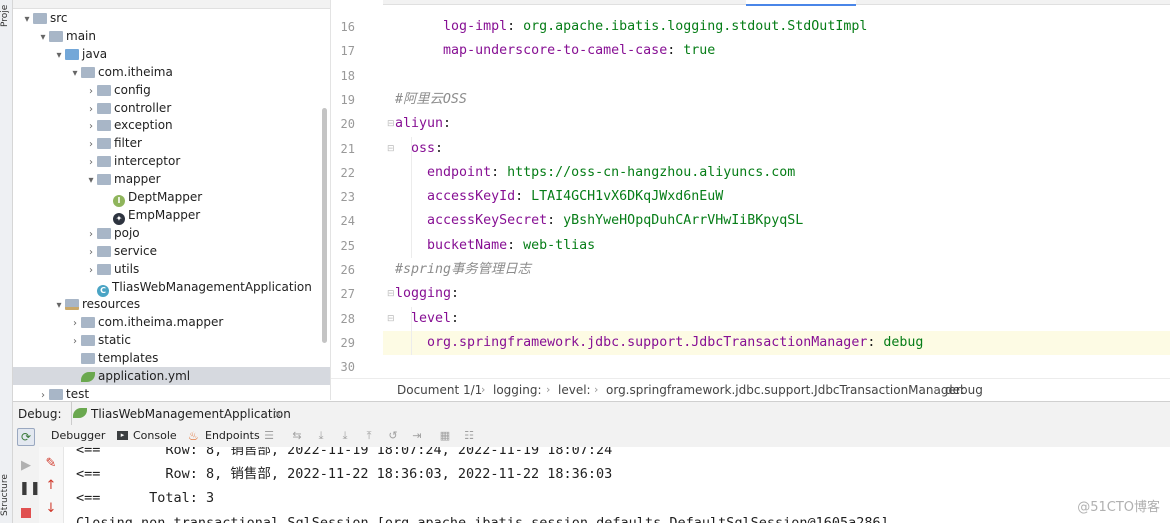  What do you see at coordinates (171, 179) in the screenshot?
I see `tree-item: ▾ mapper` at bounding box center [171, 179].